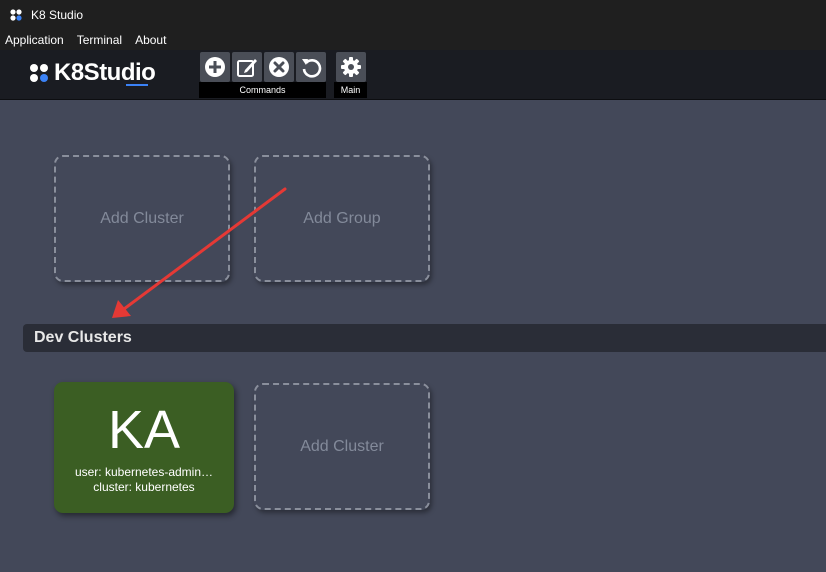  Describe the element at coordinates (150, 40) in the screenshot. I see `menu-about: About` at that location.